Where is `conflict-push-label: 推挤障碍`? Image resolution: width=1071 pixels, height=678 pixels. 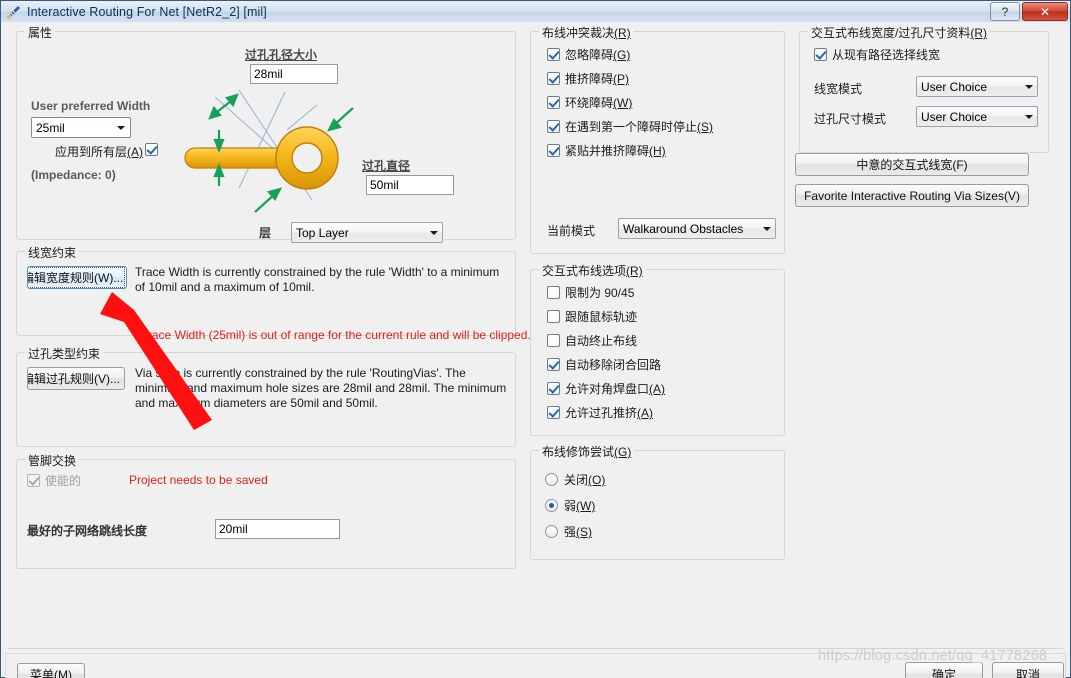 conflict-push-label: 推挤障碍 is located at coordinates (589, 79).